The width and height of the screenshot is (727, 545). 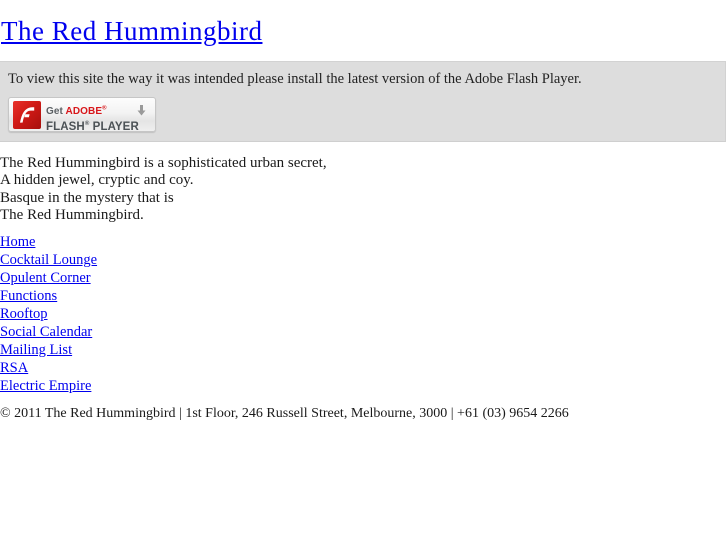 I want to click on site-title-link: The Red Hummingbird, so click(x=132, y=31).